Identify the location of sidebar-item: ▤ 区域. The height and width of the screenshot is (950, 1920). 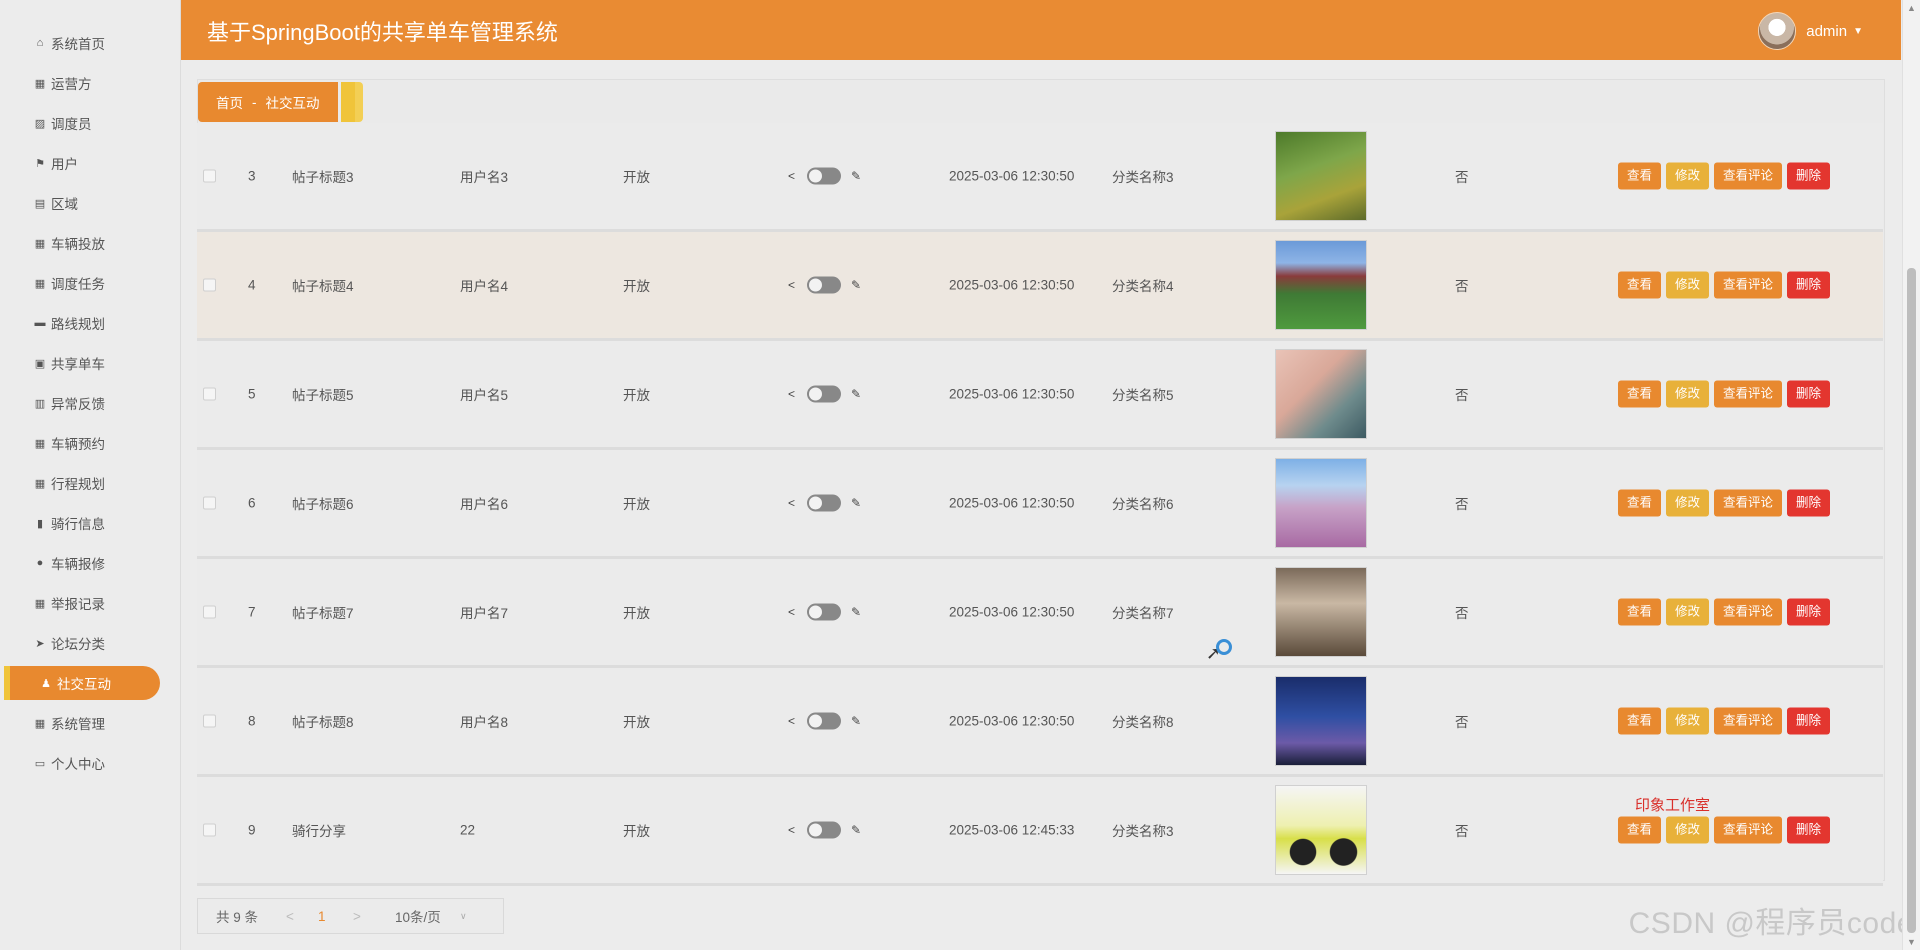
(90, 203).